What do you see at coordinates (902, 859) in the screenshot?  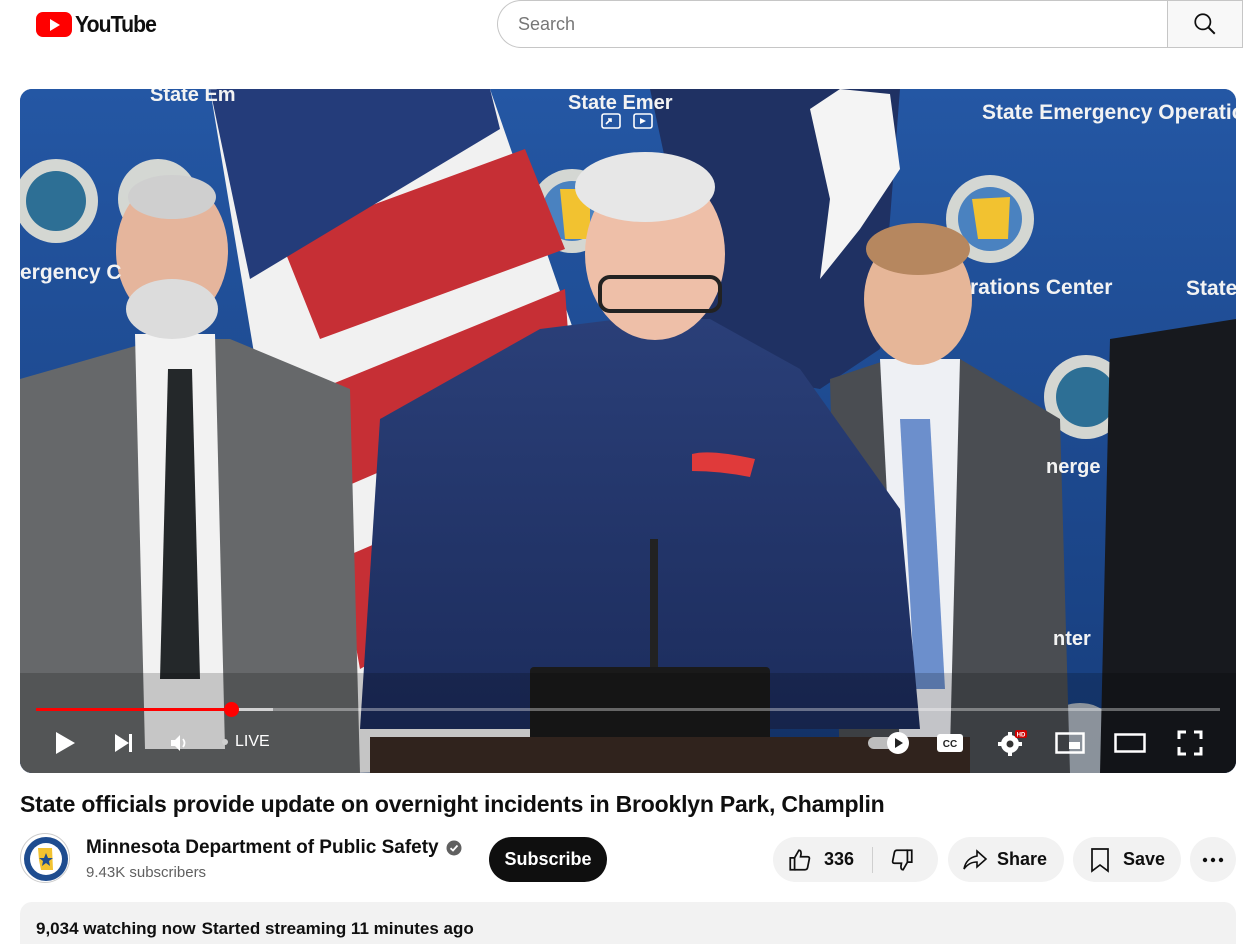 I see `thumbs-down-icon` at bounding box center [902, 859].